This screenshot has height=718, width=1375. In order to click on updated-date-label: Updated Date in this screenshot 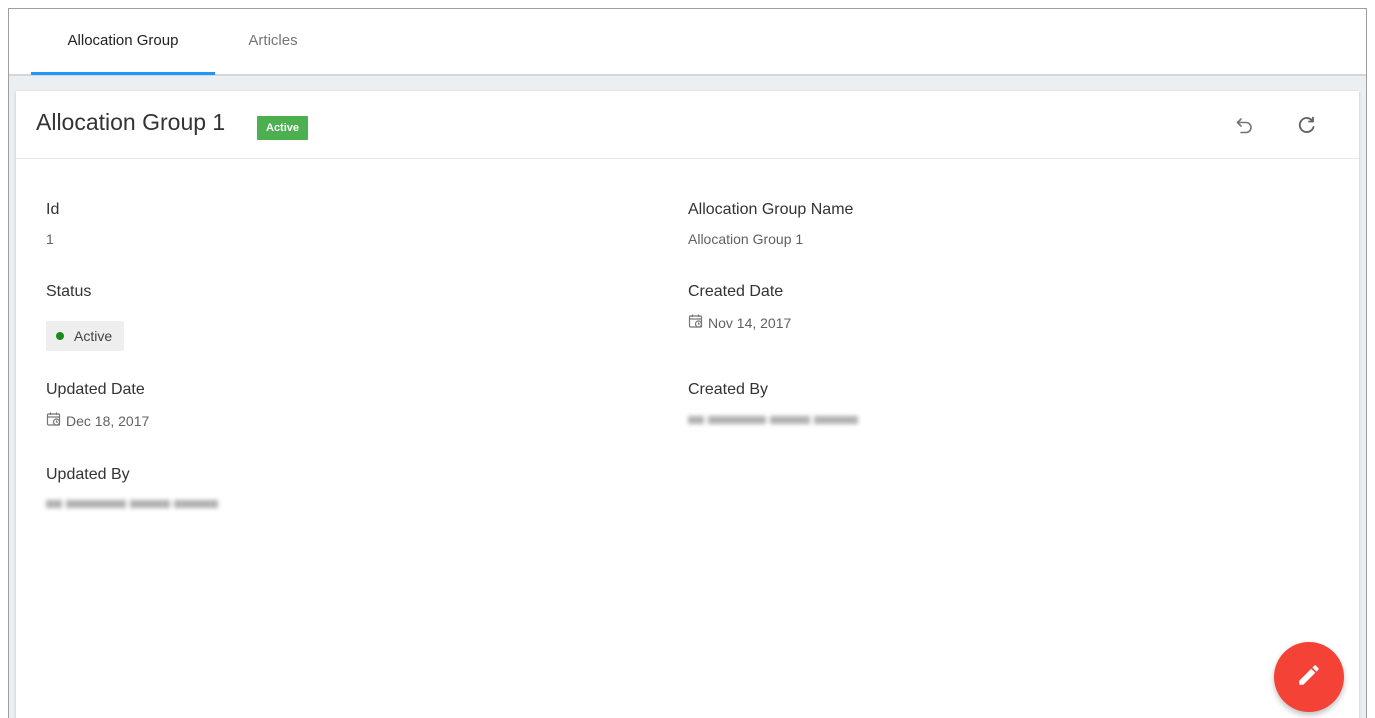, I will do `click(95, 389)`.